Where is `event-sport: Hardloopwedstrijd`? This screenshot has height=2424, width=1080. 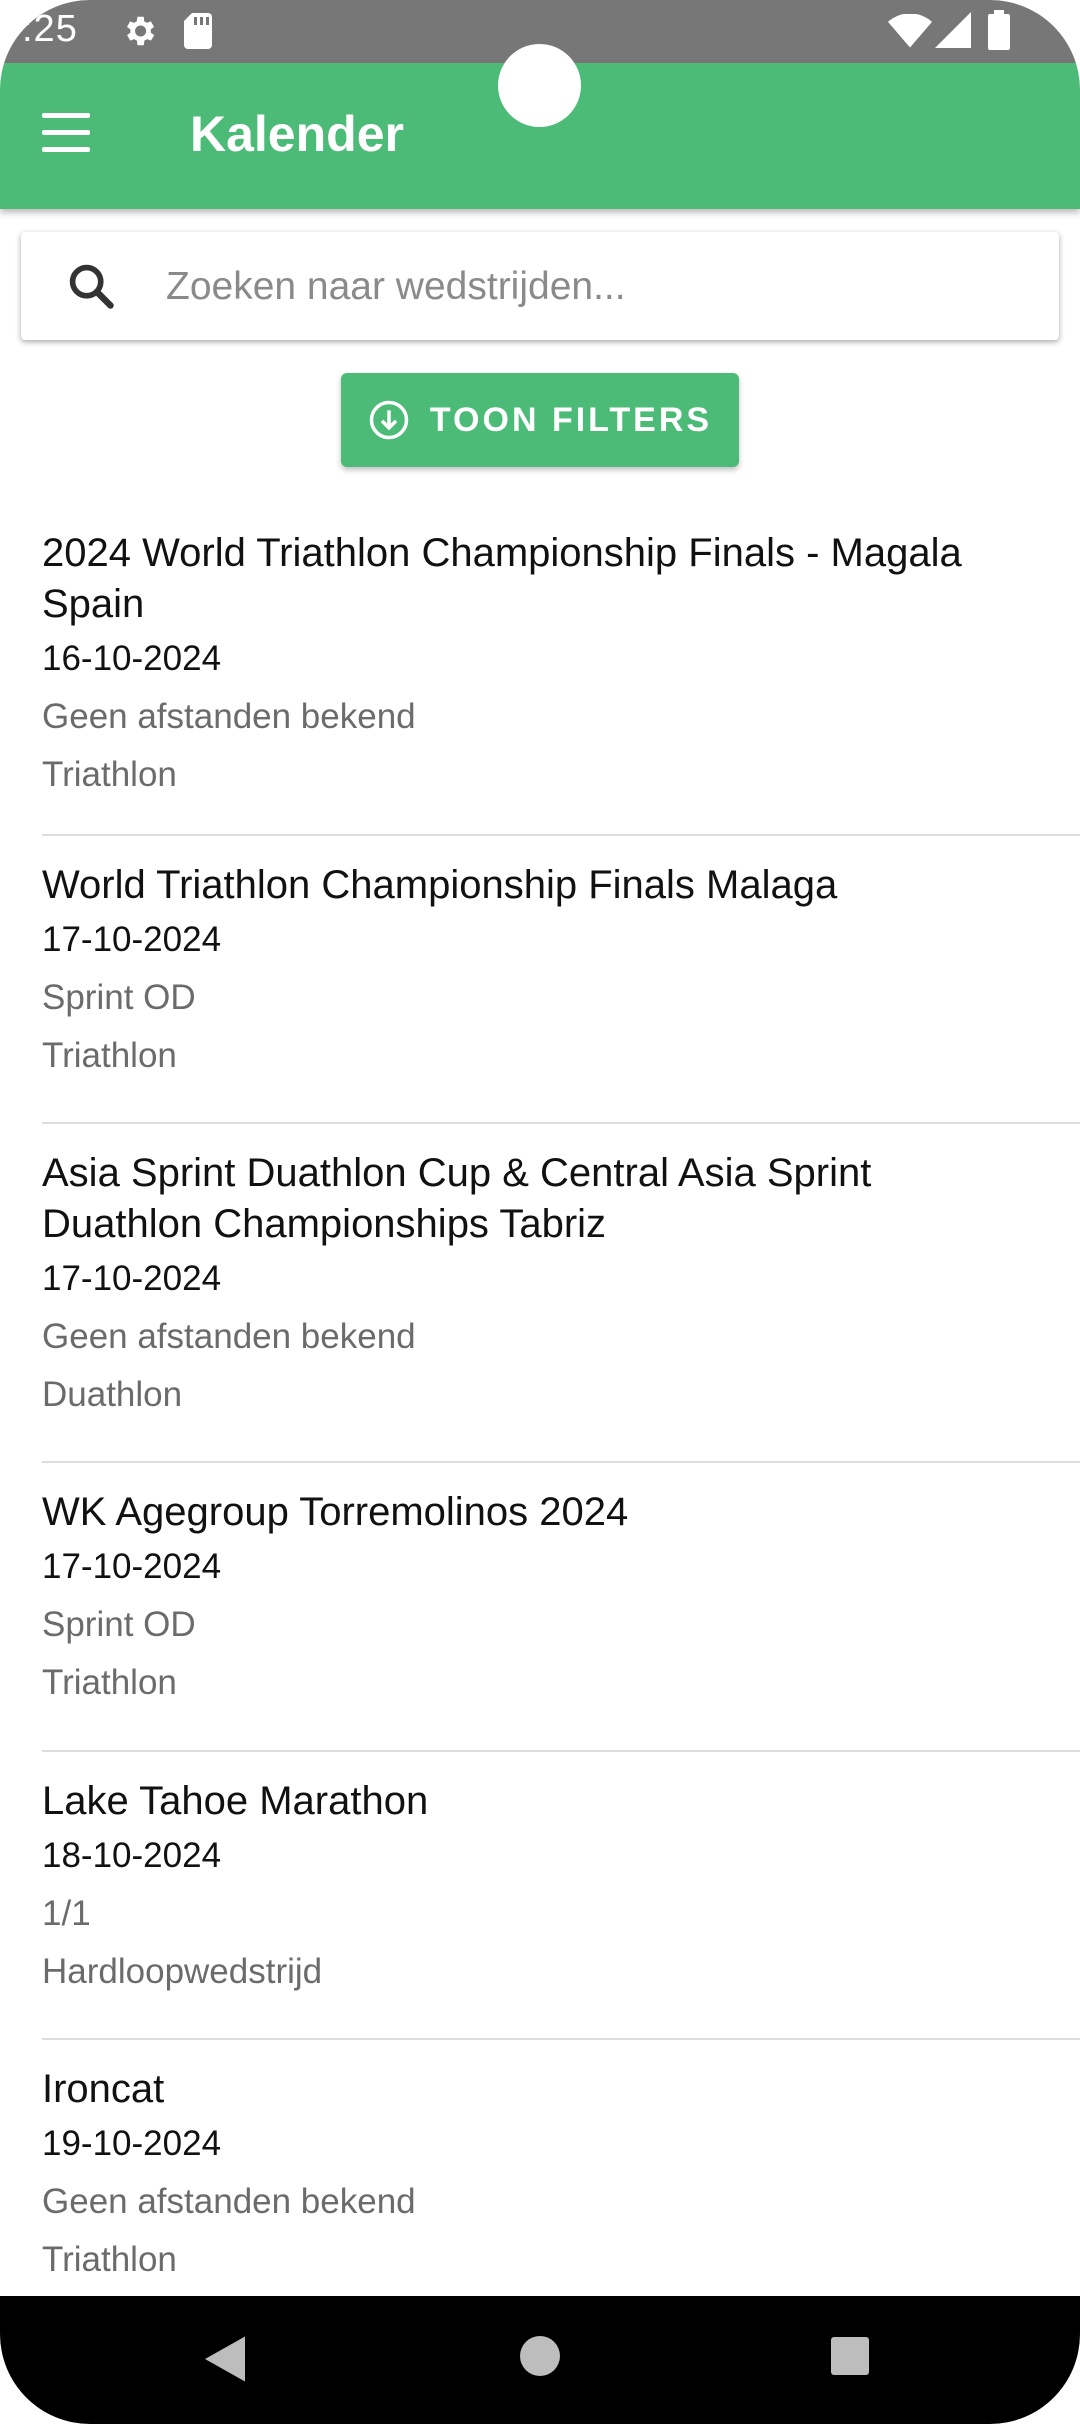
event-sport: Hardloopwedstrijd is located at coordinates (182, 1971).